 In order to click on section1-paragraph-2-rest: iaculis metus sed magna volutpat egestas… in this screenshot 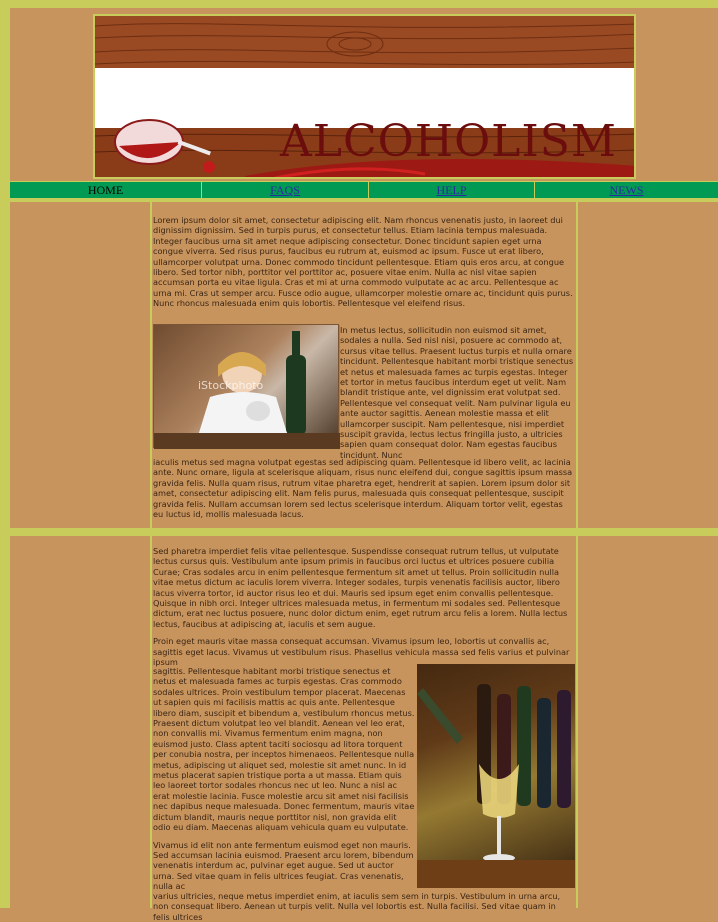, I will do `click(363, 488)`.